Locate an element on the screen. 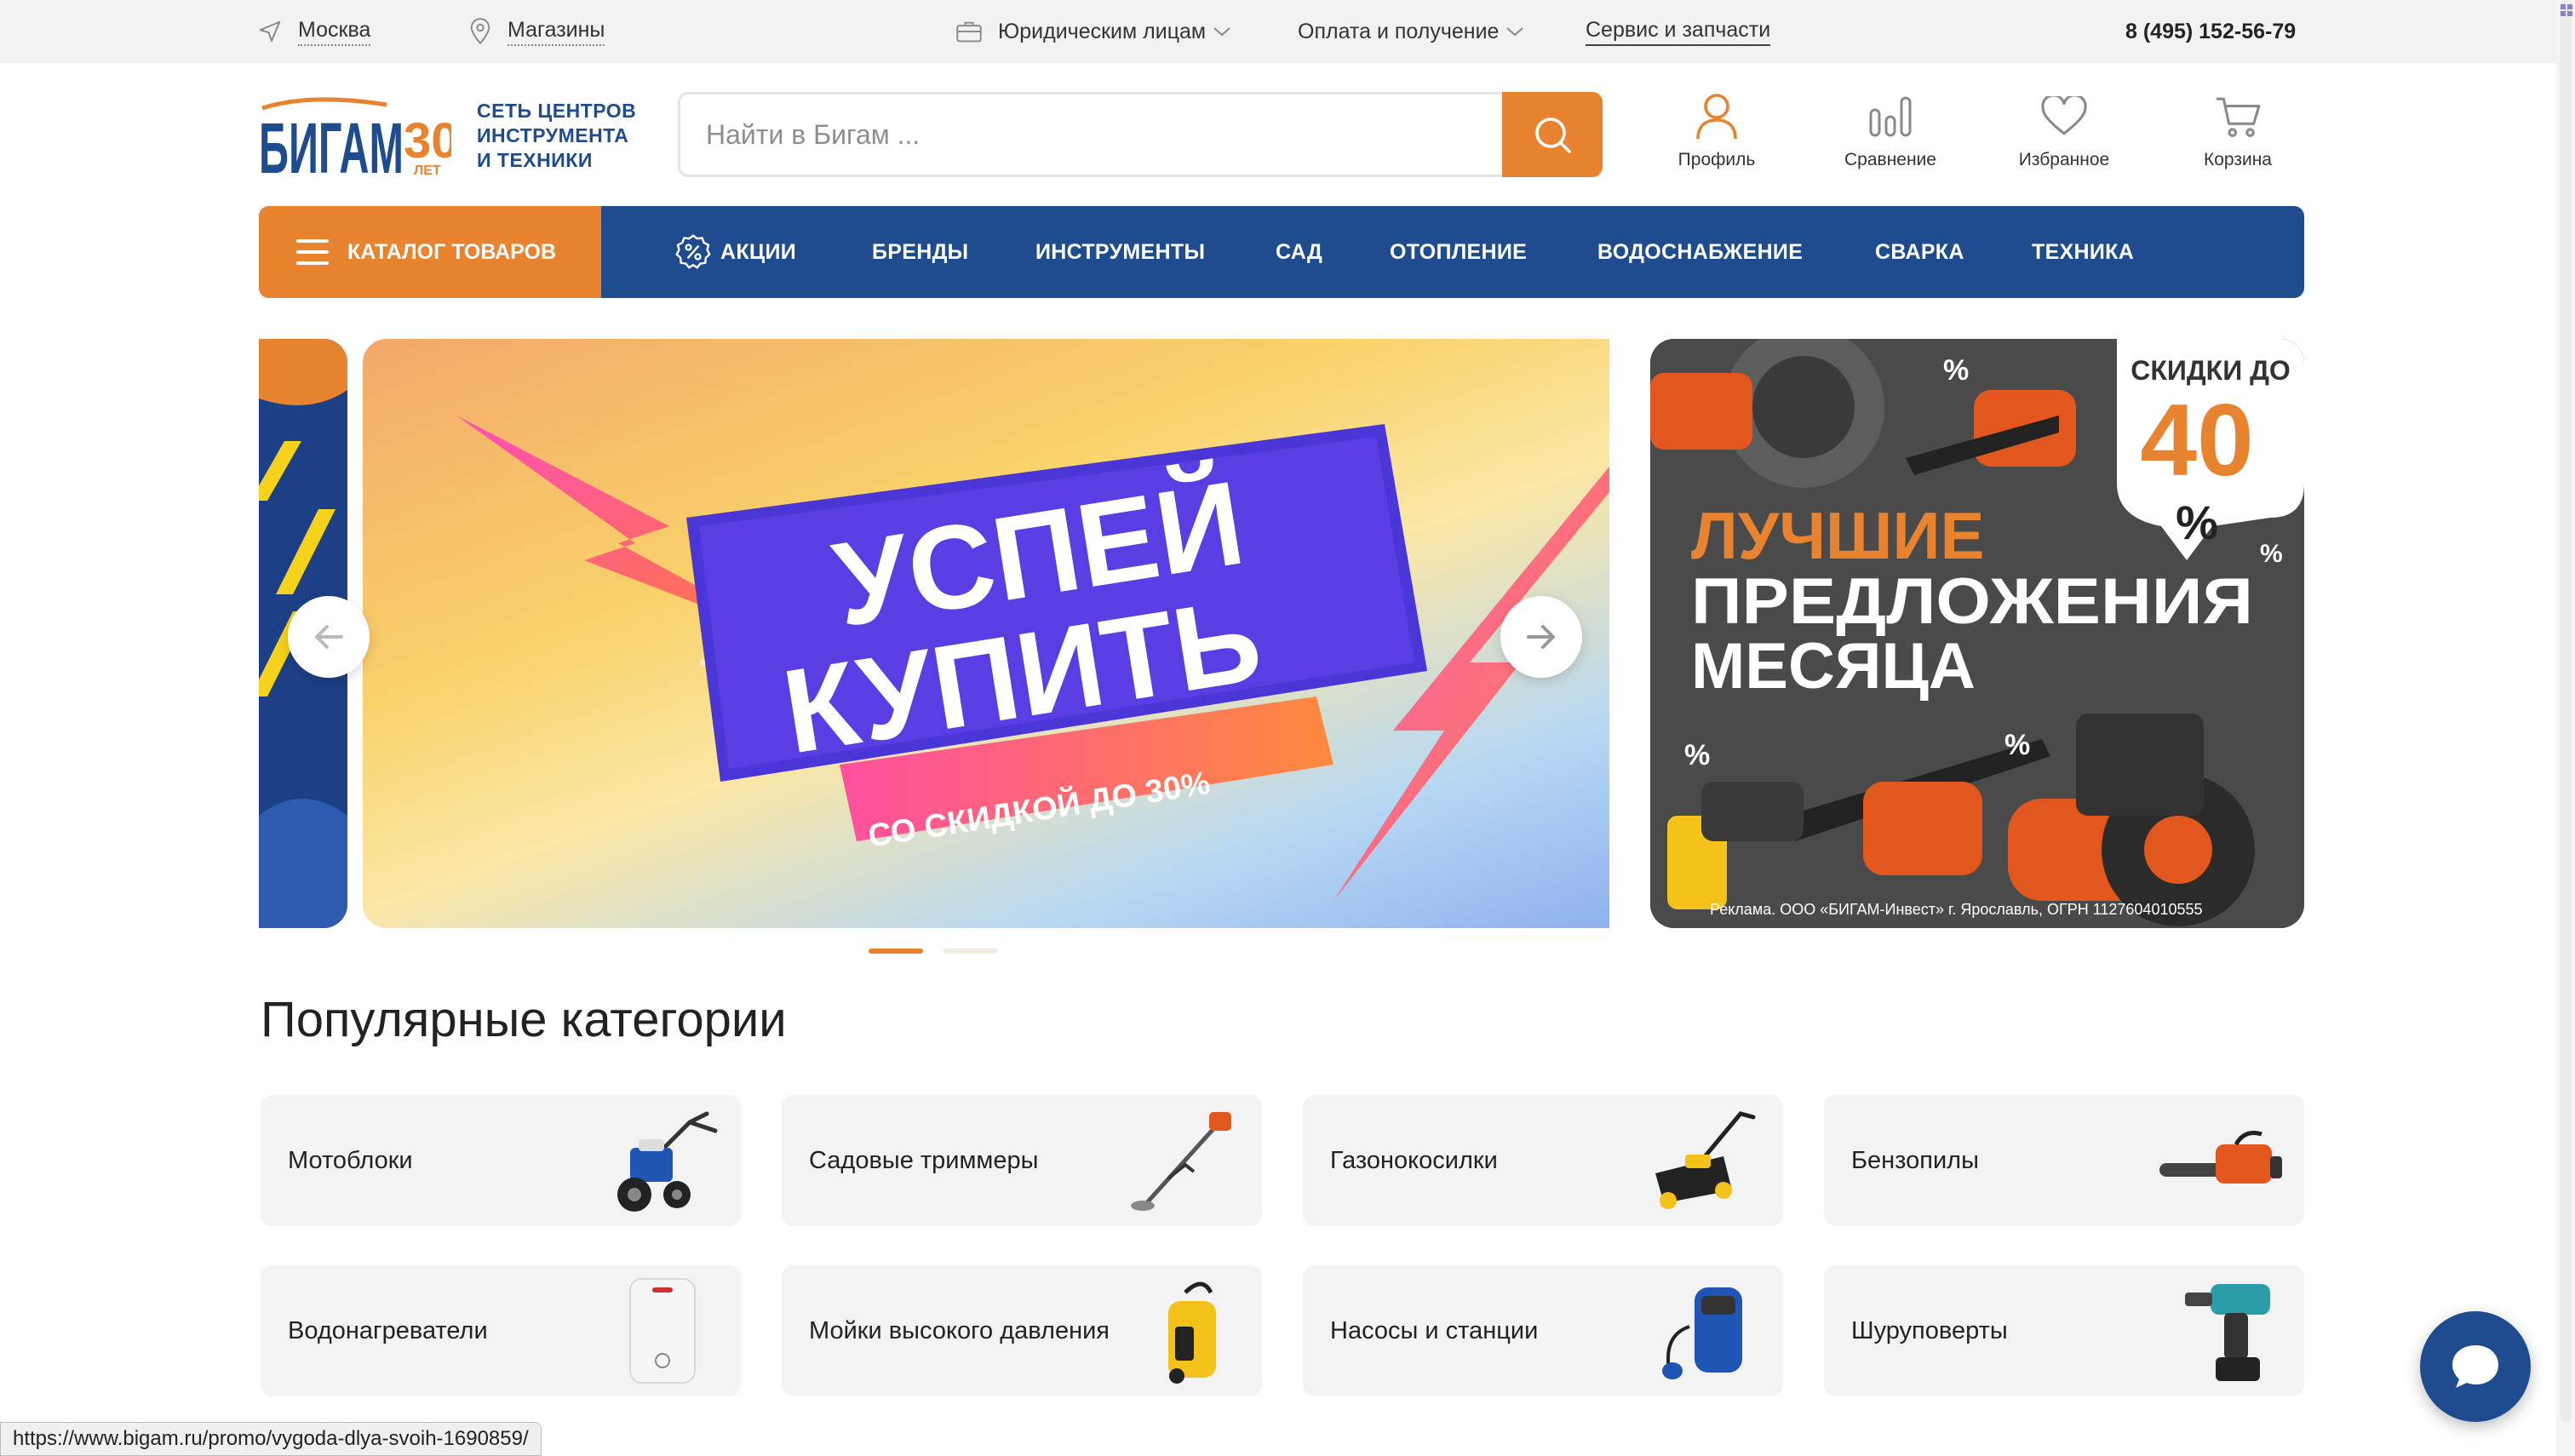  user-icon is located at coordinates (1717, 117).